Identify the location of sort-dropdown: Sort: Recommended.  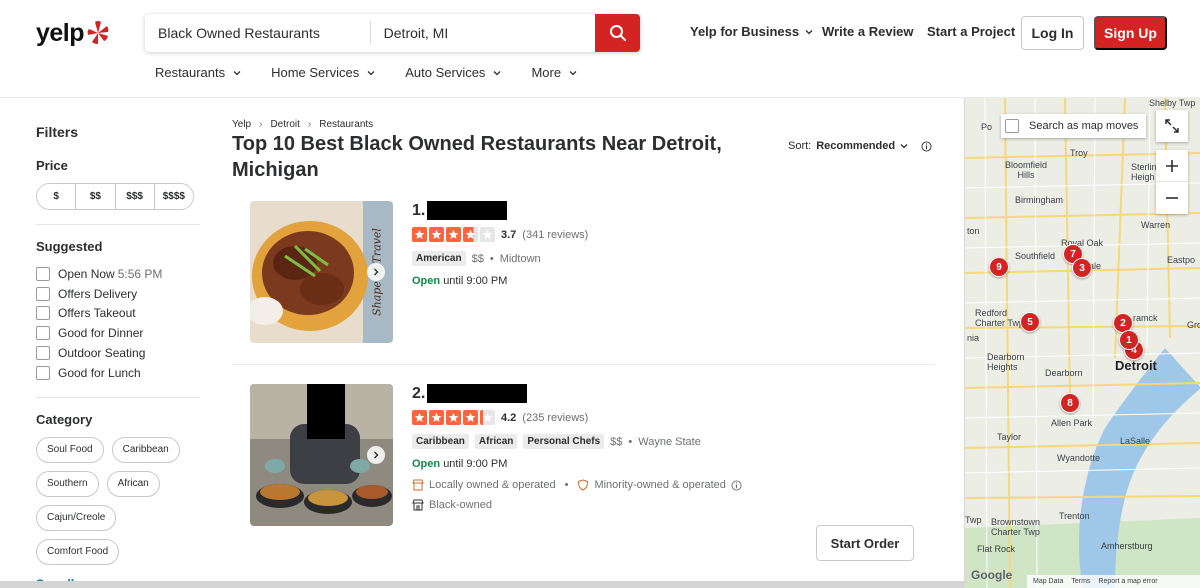
(860, 146).